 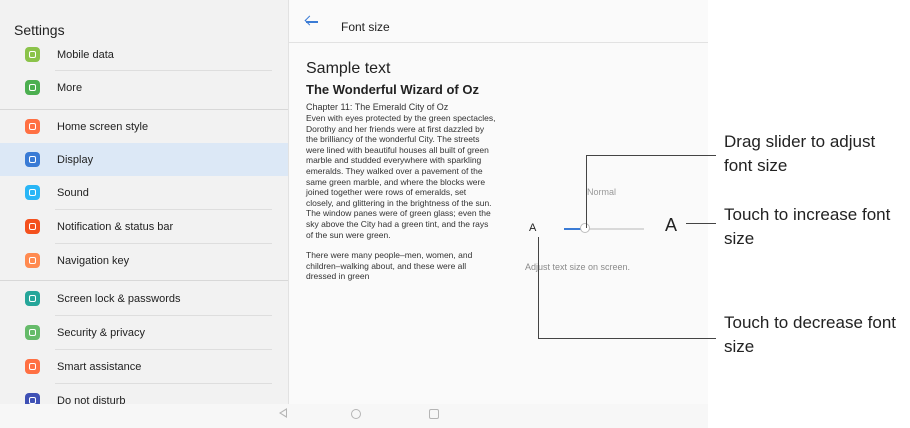 What do you see at coordinates (392, 89) in the screenshot?
I see `sample-book-title: The Wonderful Wizard of Oz` at bounding box center [392, 89].